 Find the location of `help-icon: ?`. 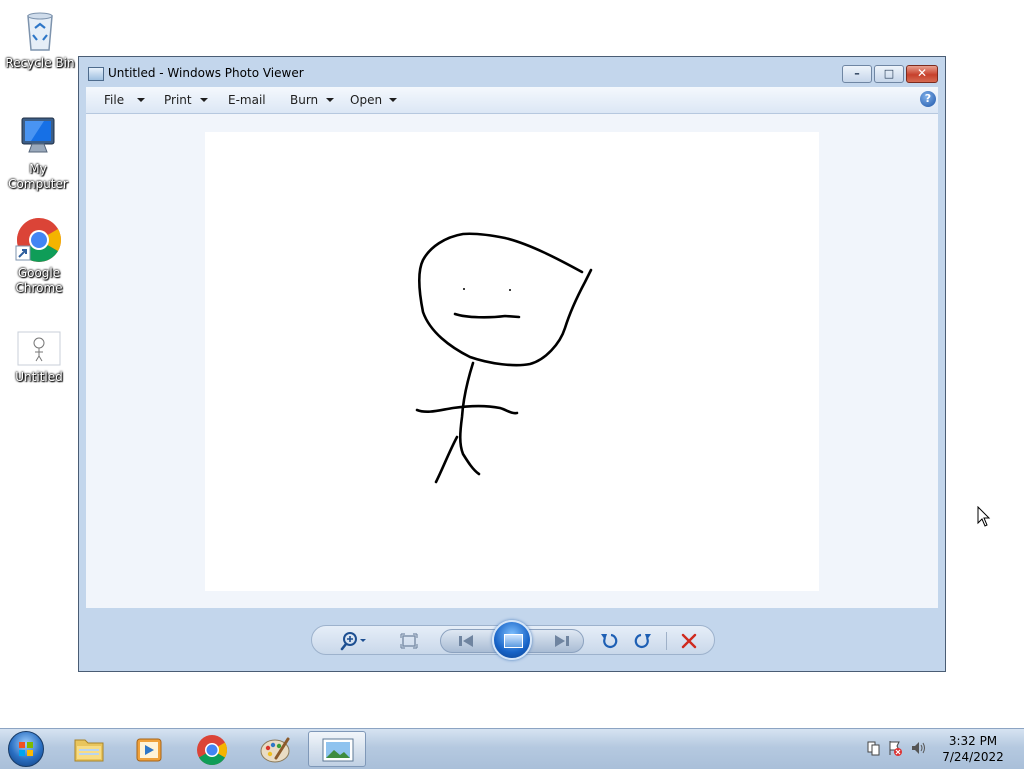

help-icon: ? is located at coordinates (928, 99).